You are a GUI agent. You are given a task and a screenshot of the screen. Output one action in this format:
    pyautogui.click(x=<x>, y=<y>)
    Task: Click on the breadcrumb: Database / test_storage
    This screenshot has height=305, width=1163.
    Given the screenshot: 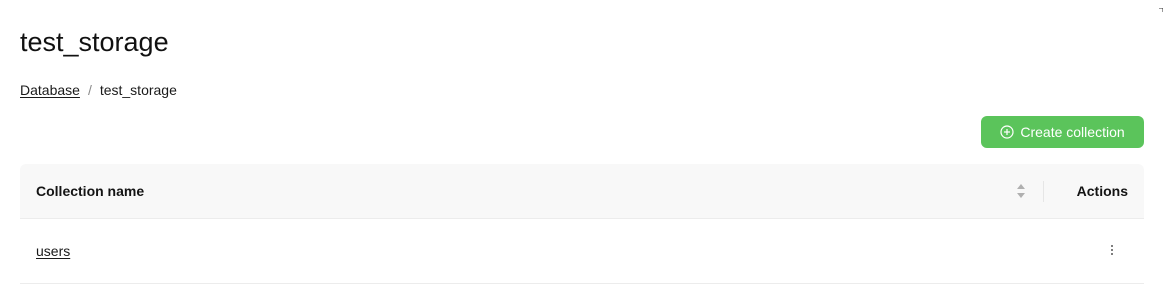 What is the action you would take?
    pyautogui.click(x=98, y=90)
    